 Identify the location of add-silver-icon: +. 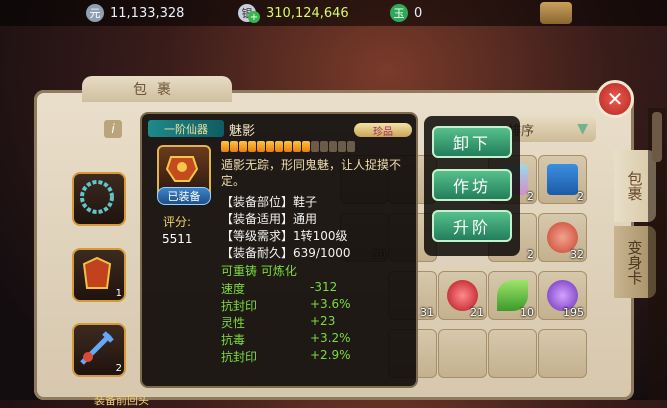
(254, 17).